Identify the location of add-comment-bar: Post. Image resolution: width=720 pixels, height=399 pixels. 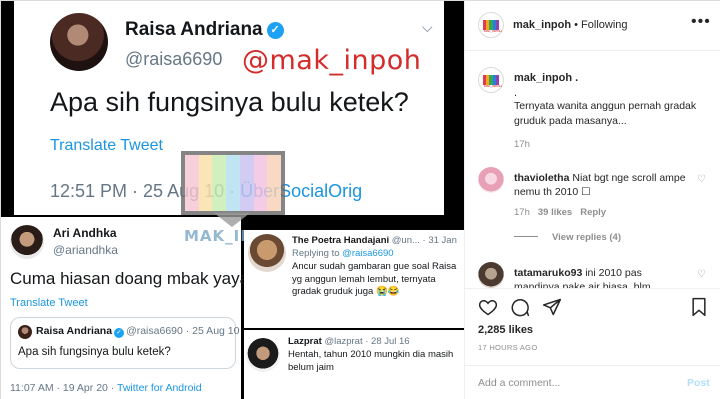
(592, 382).